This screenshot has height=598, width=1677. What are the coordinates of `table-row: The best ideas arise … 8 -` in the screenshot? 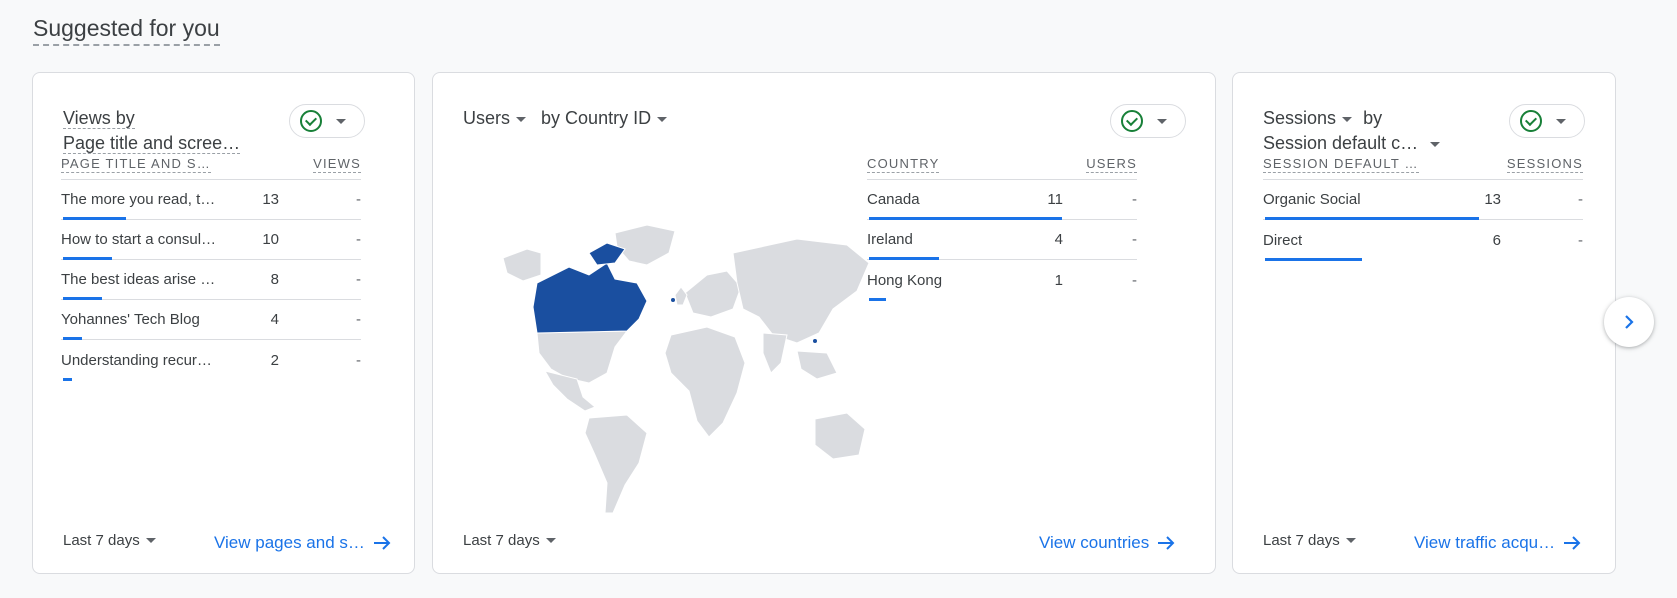 It's located at (211, 280).